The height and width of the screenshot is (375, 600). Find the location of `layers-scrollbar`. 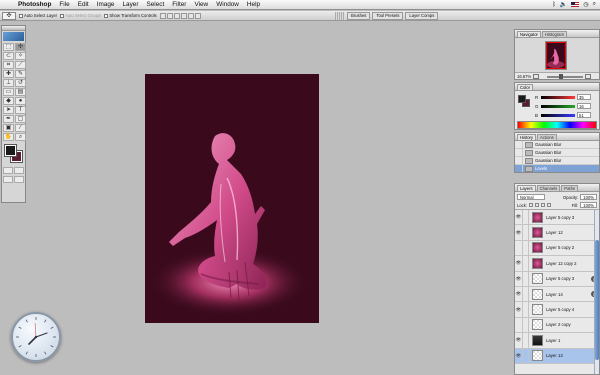

layers-scrollbar is located at coordinates (596, 292).